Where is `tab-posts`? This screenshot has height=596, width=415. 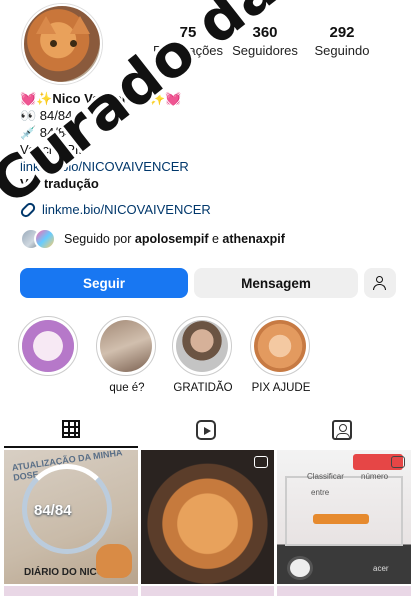
tab-posts is located at coordinates (73, 430).